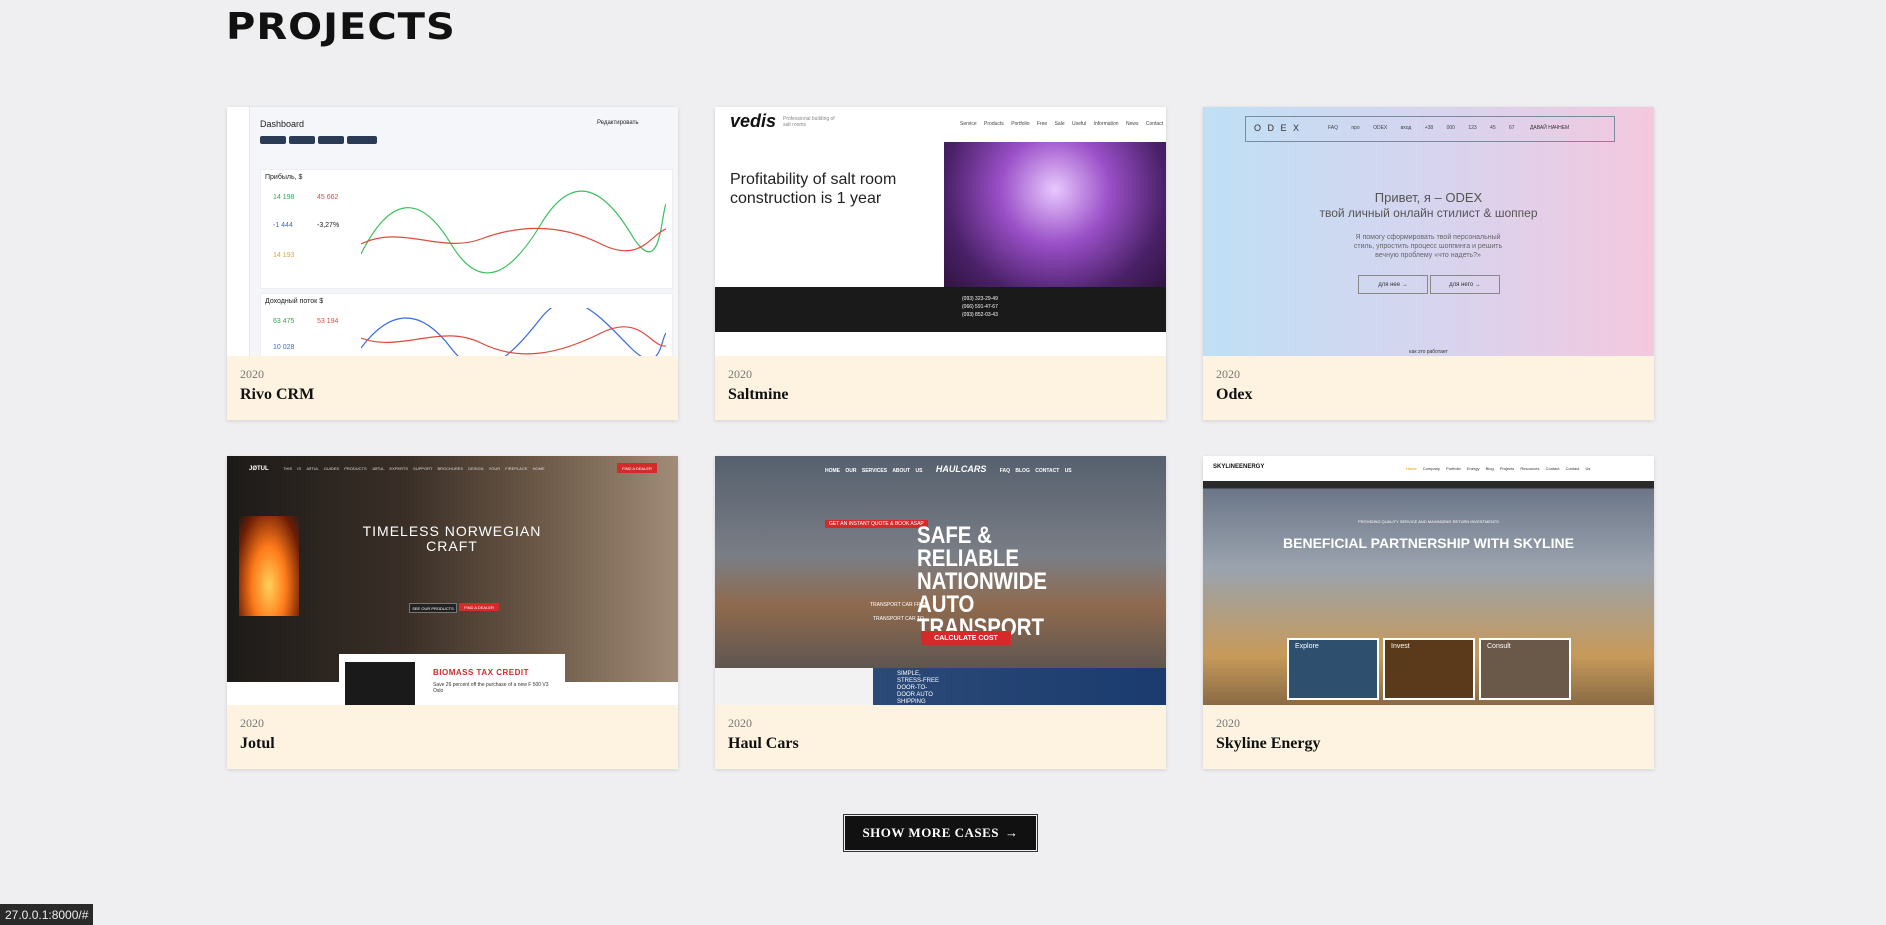 This screenshot has width=1886, height=925. What do you see at coordinates (1578, 468) in the screenshot?
I see `nav-item: Contact Us` at bounding box center [1578, 468].